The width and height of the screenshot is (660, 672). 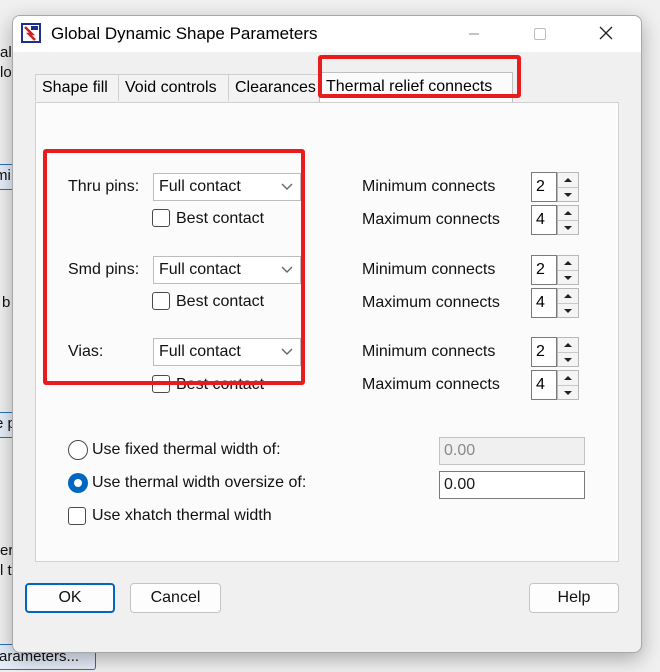 I want to click on smd-pins-min-value: 2, so click(x=540, y=269).